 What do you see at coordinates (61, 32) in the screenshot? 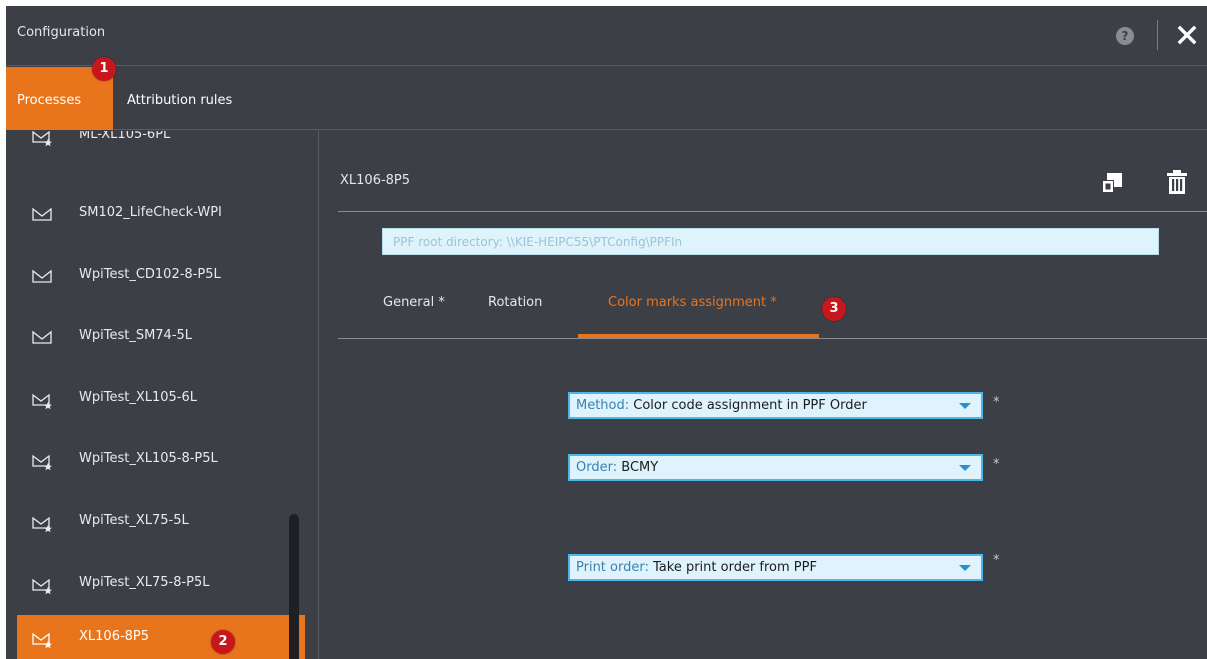
I see `window-title: Configuration` at bounding box center [61, 32].